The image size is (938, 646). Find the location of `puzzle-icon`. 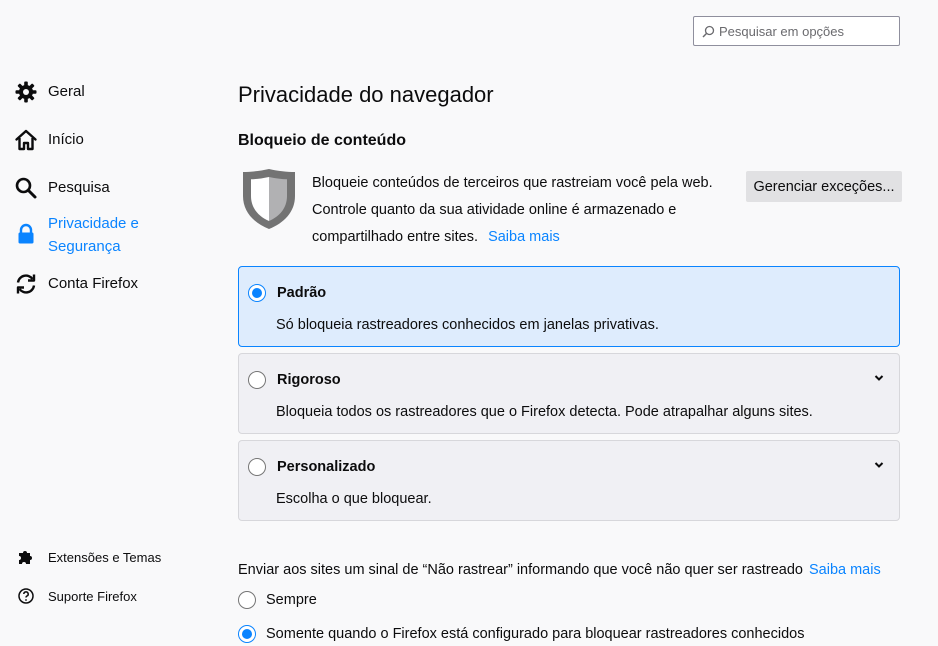

puzzle-icon is located at coordinates (26, 557).